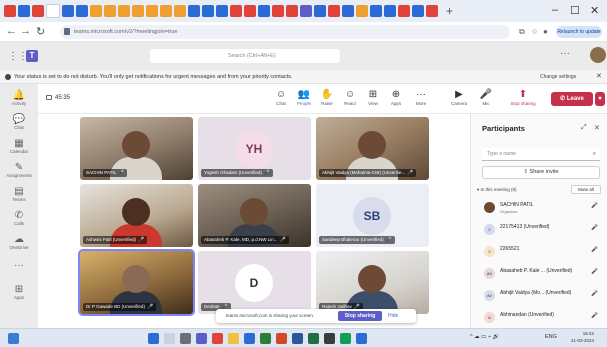 The width and height of the screenshot is (607, 347). What do you see at coordinates (542, 318) in the screenshot?
I see `participant-row: A Abhinandan (Unverified) 🎤` at bounding box center [542, 318].